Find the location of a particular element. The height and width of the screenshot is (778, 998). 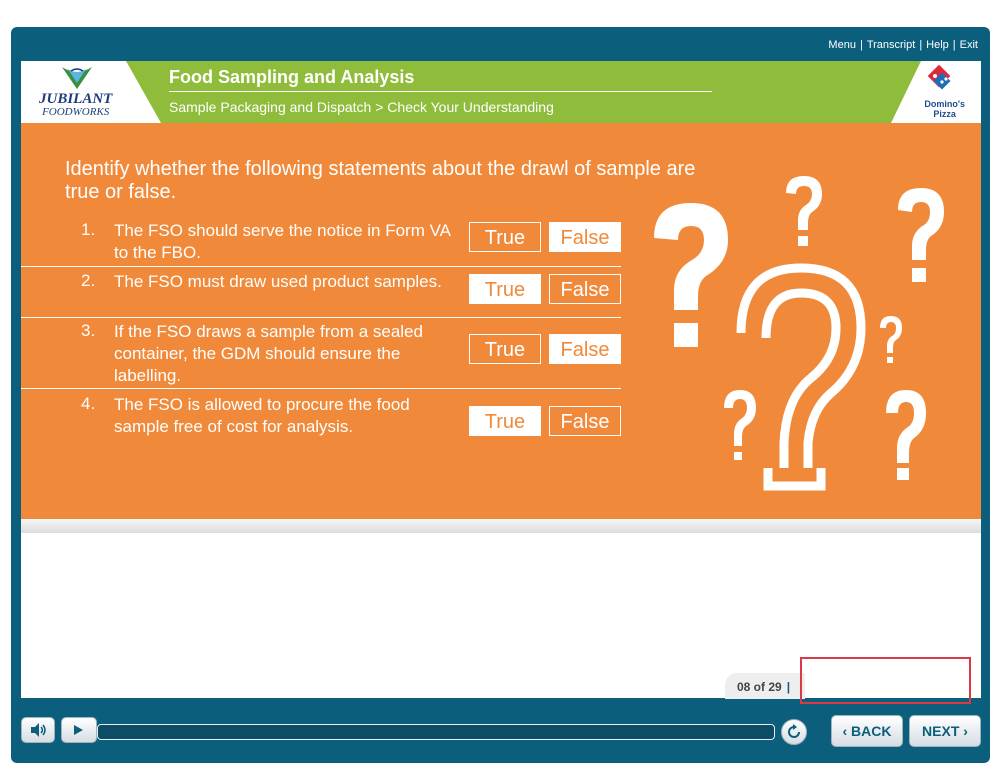

false-button-4: False is located at coordinates (585, 421).